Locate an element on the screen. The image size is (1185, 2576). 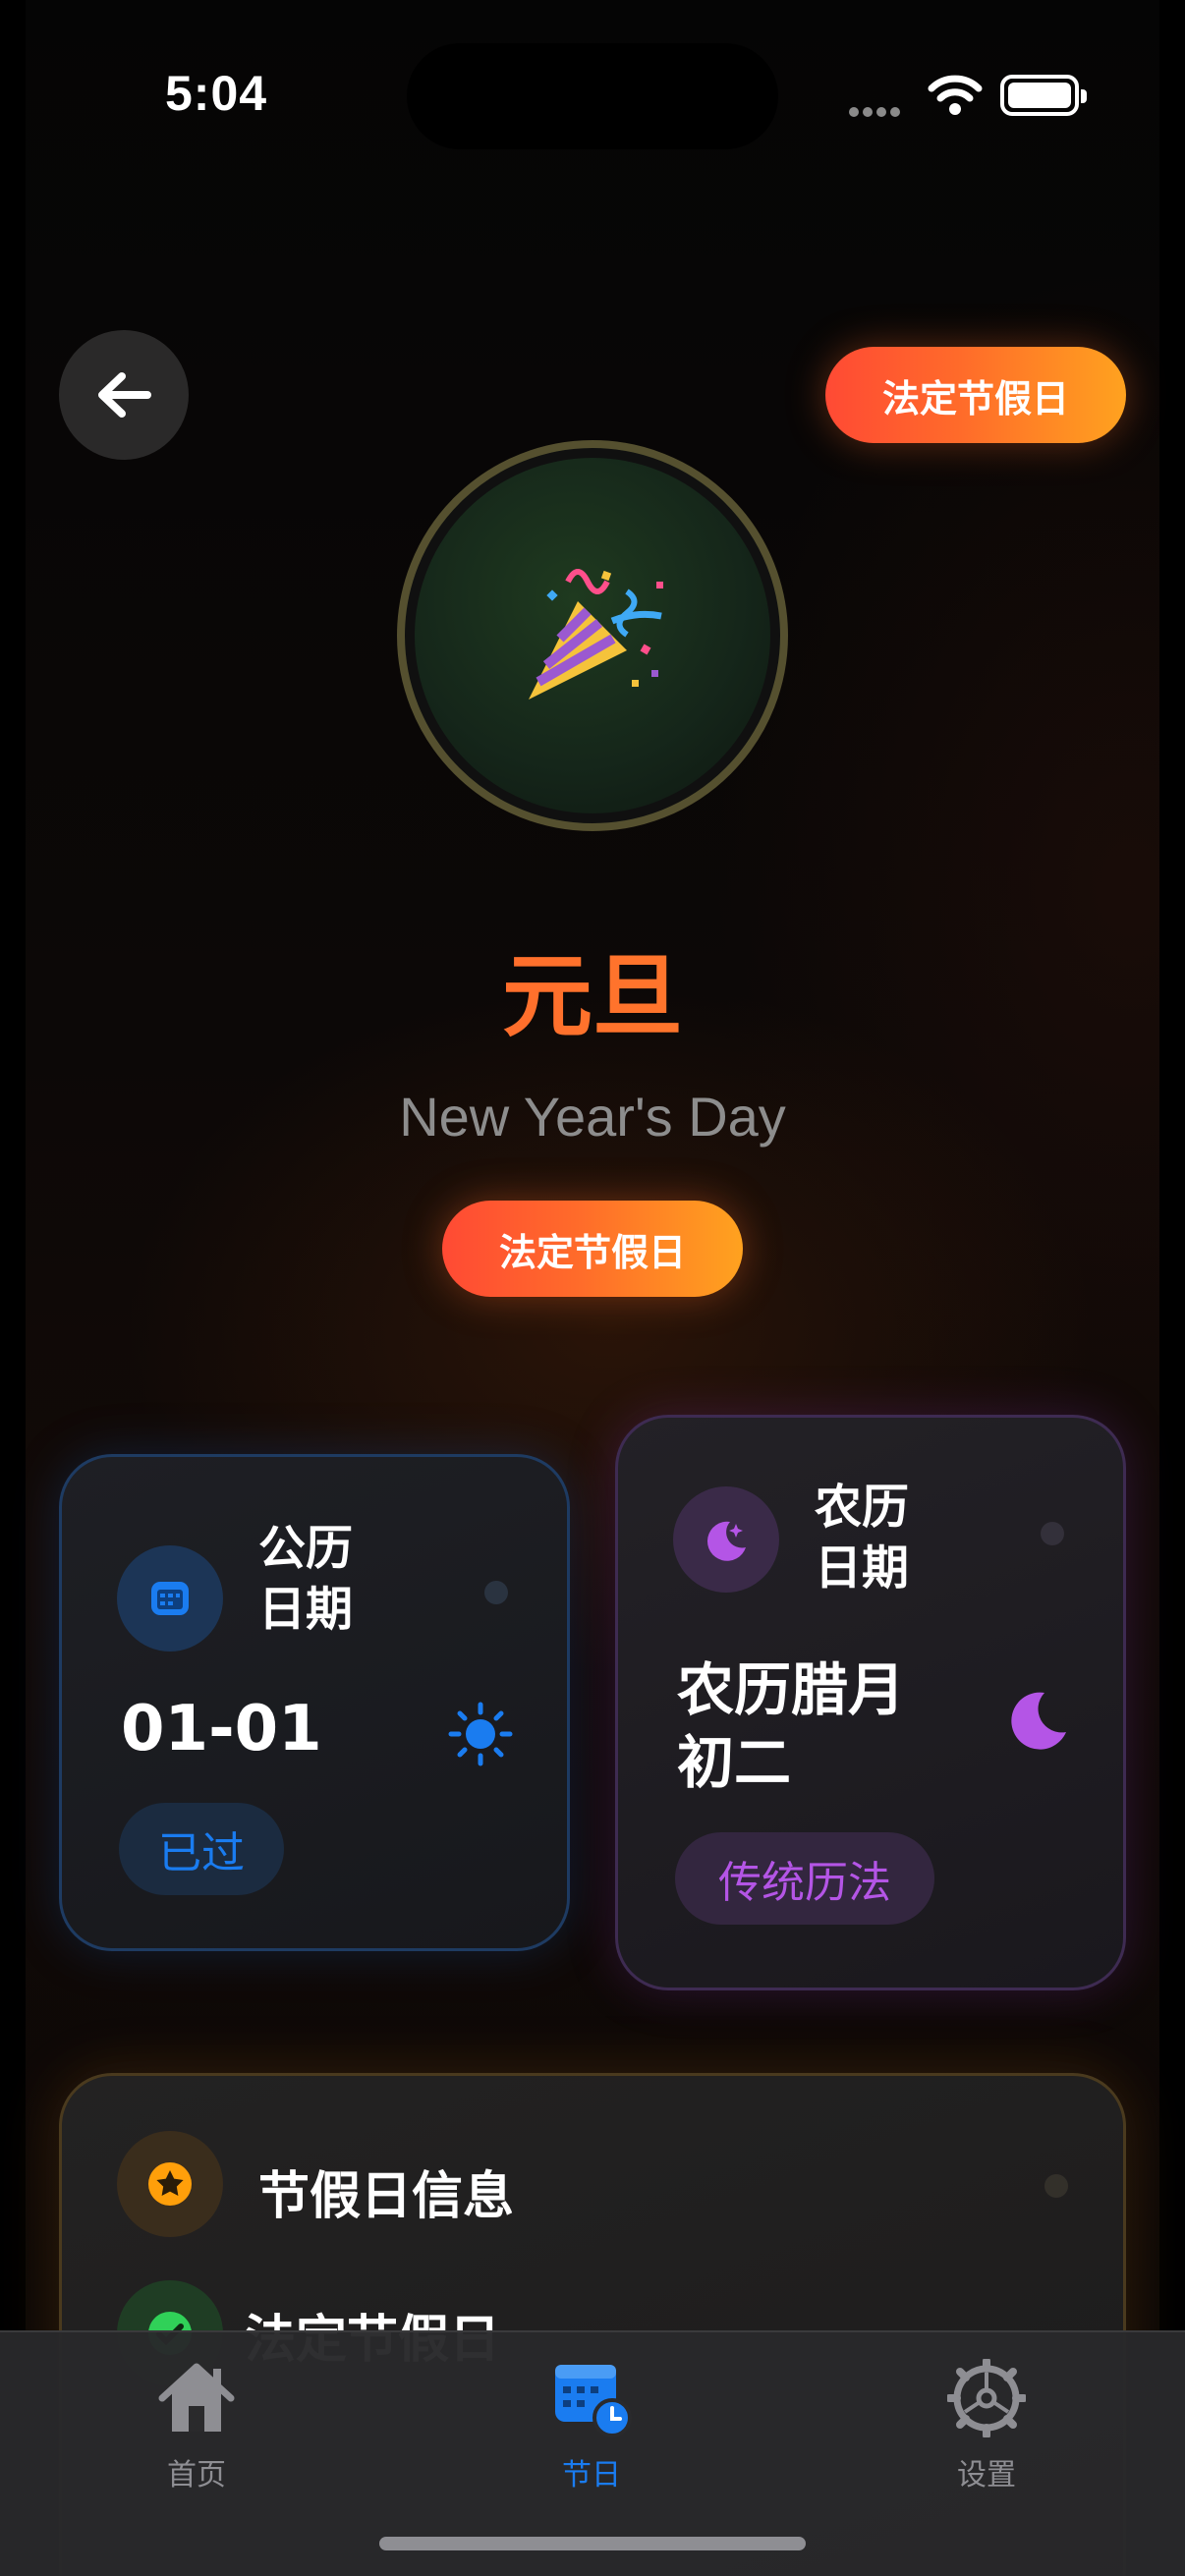
left-edge is located at coordinates (13, 1288).